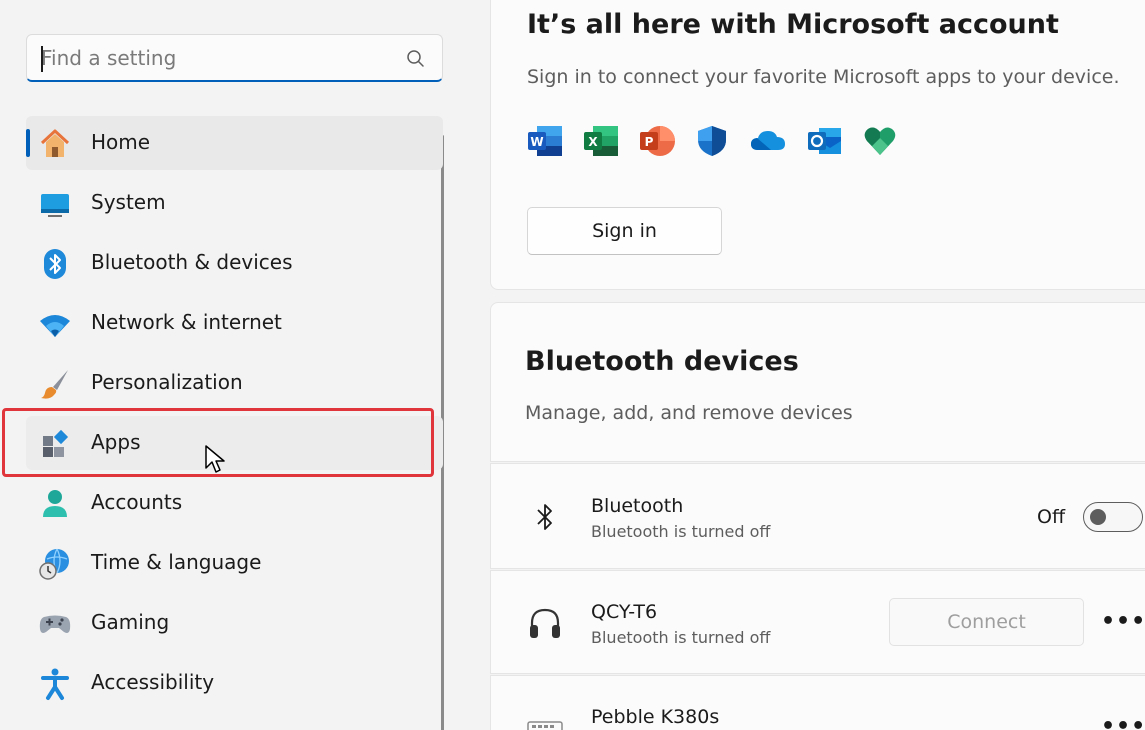 The height and width of the screenshot is (730, 1145). Describe the element at coordinates (986, 622) in the screenshot. I see `connect-button: Connect` at that location.